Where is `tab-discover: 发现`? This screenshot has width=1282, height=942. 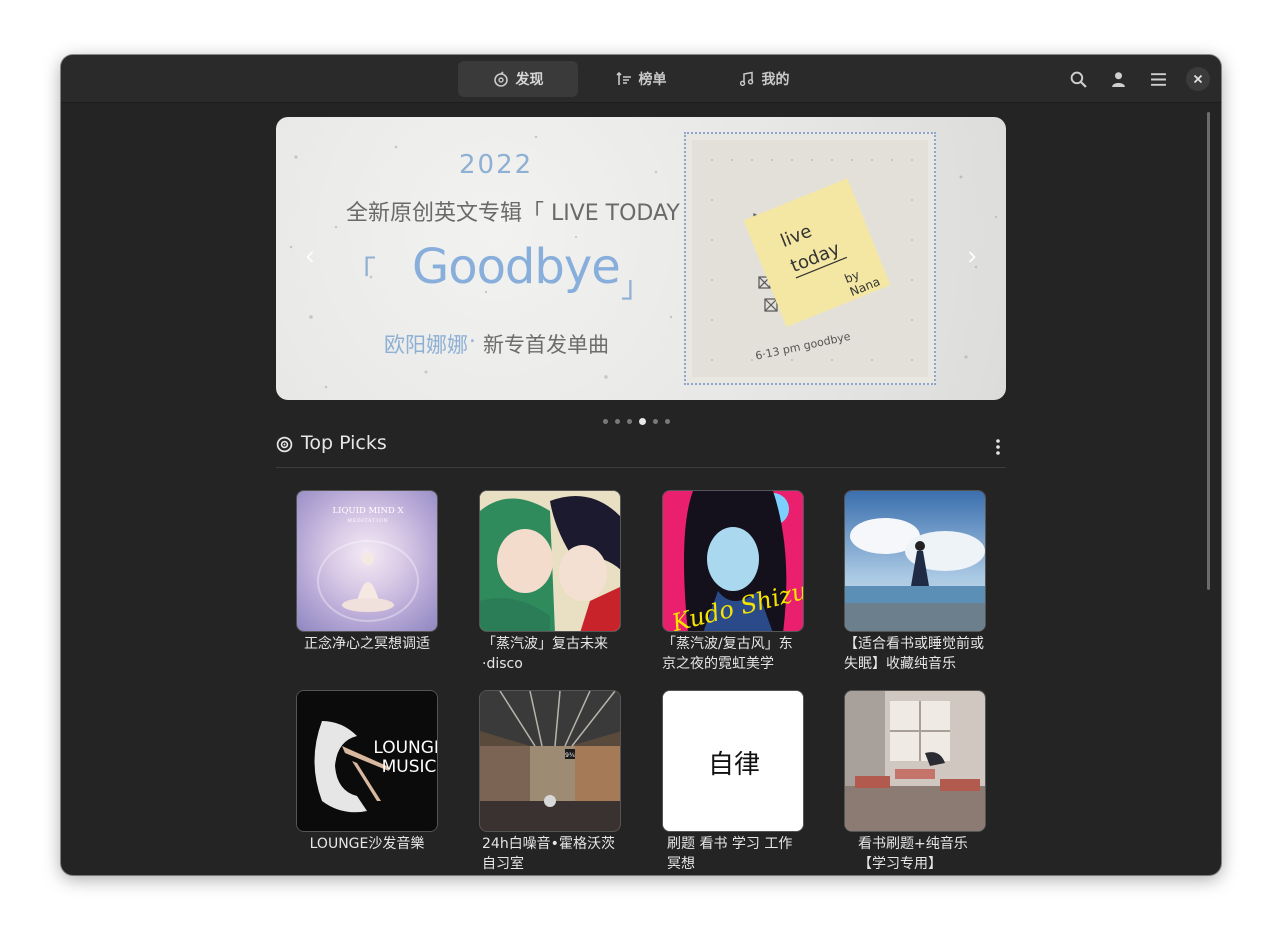
tab-discover: 发现 is located at coordinates (518, 79).